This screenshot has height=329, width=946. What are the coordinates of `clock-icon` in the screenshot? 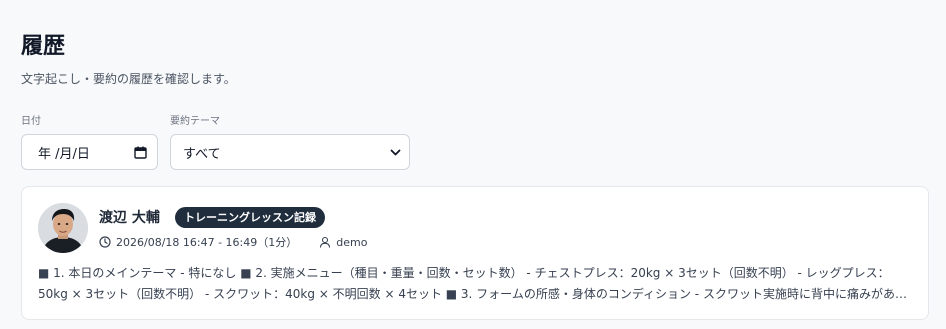 It's located at (105, 242).